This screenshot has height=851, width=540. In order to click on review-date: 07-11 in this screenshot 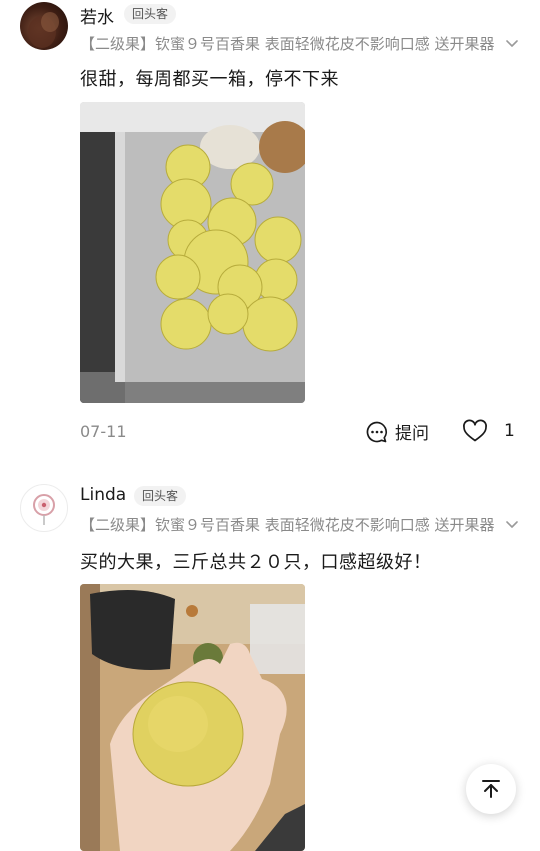, I will do `click(103, 431)`.